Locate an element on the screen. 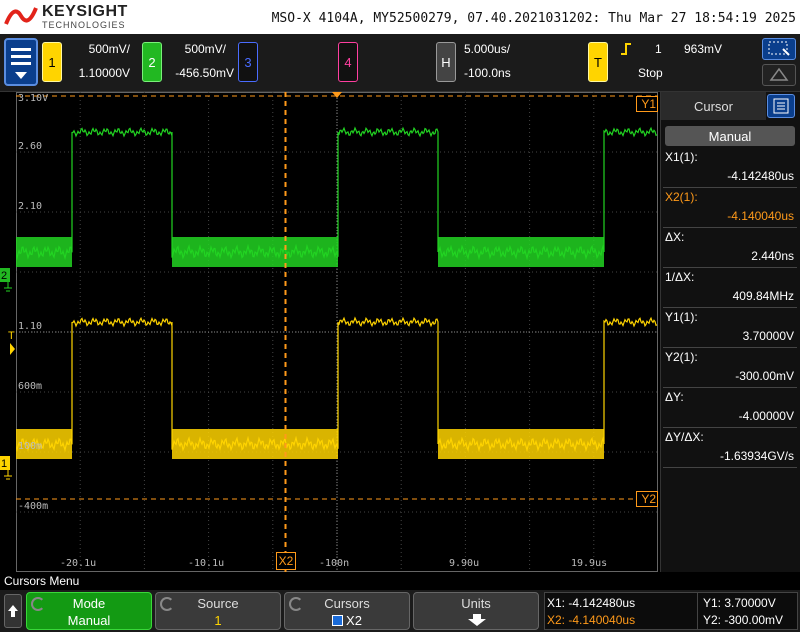  source-softkey: Source 1 is located at coordinates (218, 611).